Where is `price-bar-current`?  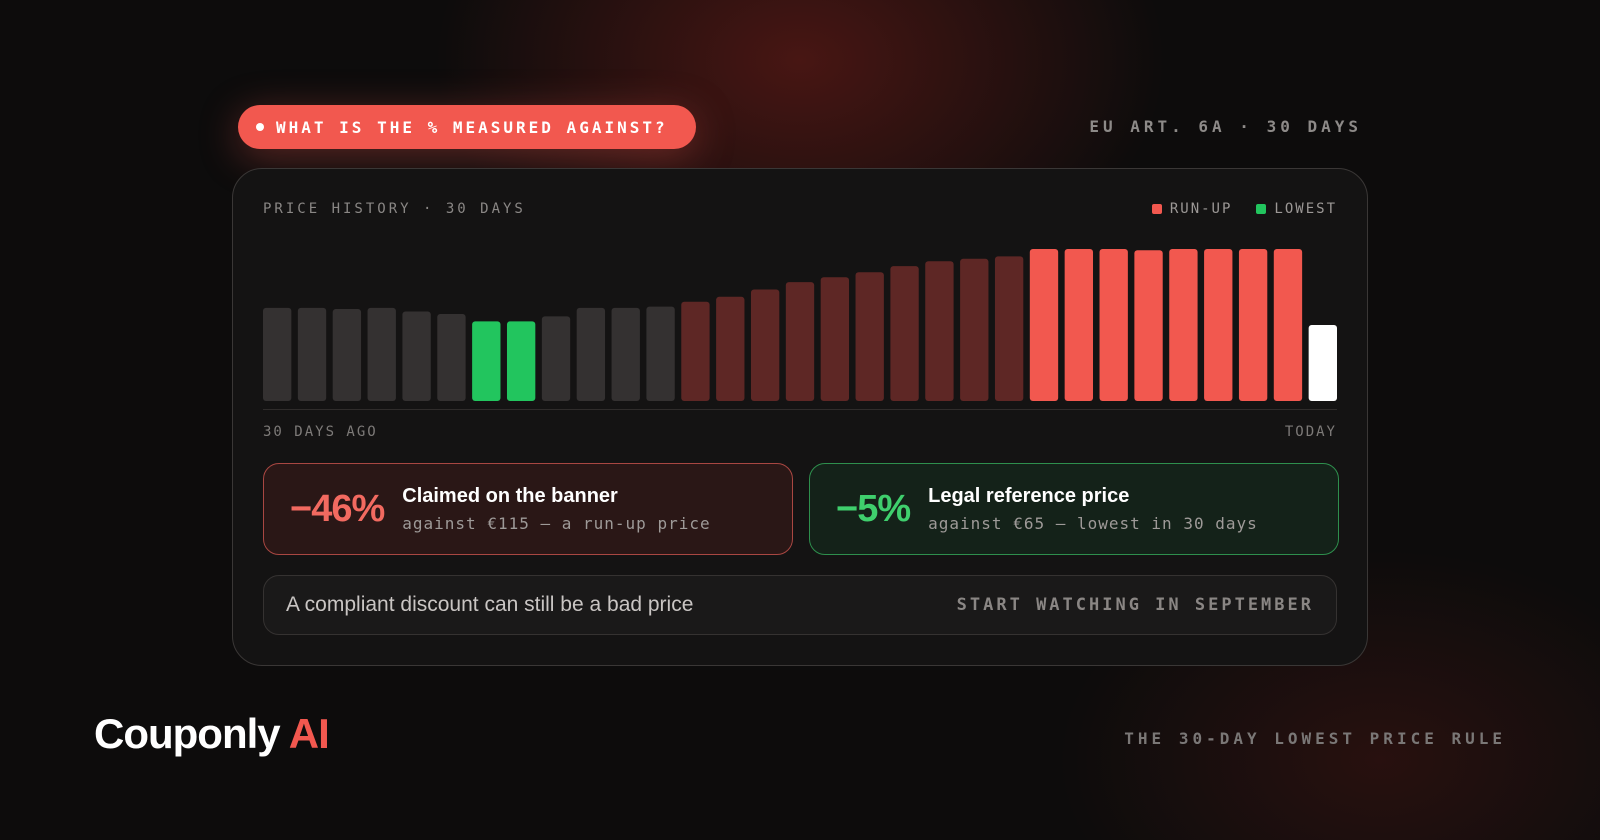
price-bar-current is located at coordinates (1322, 363).